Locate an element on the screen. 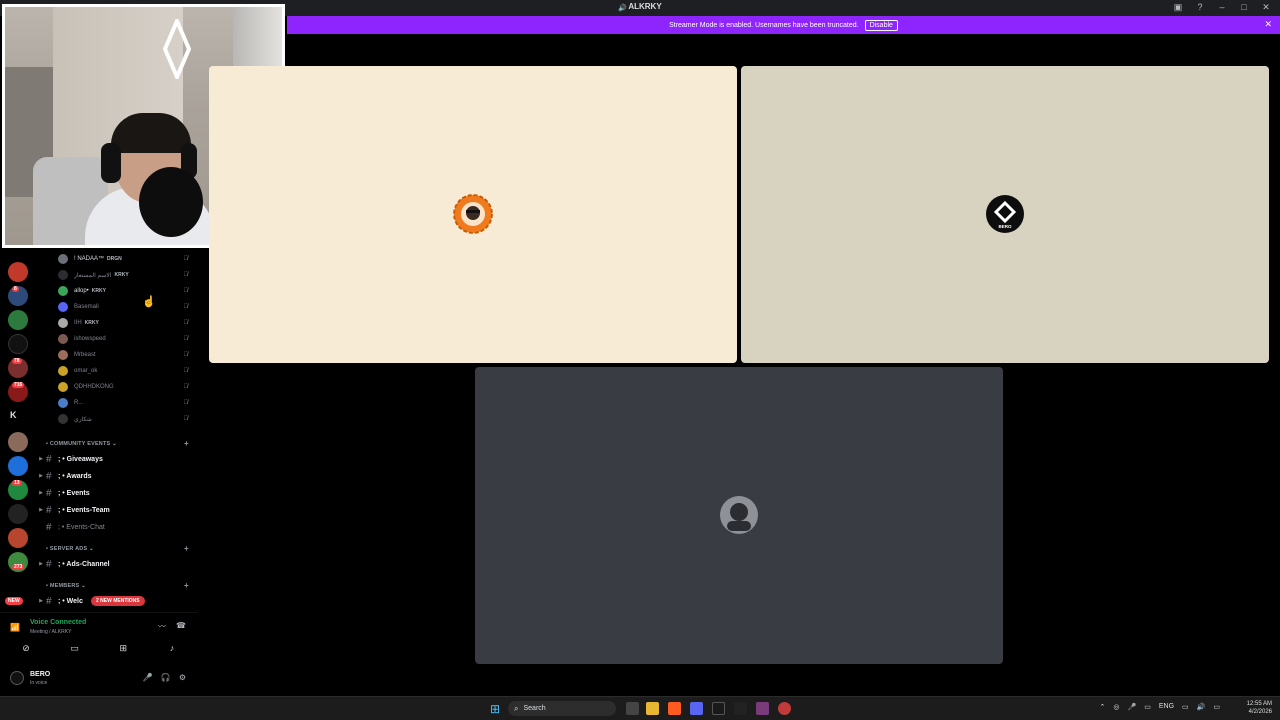  help-icon: ? is located at coordinates (1200, 7).